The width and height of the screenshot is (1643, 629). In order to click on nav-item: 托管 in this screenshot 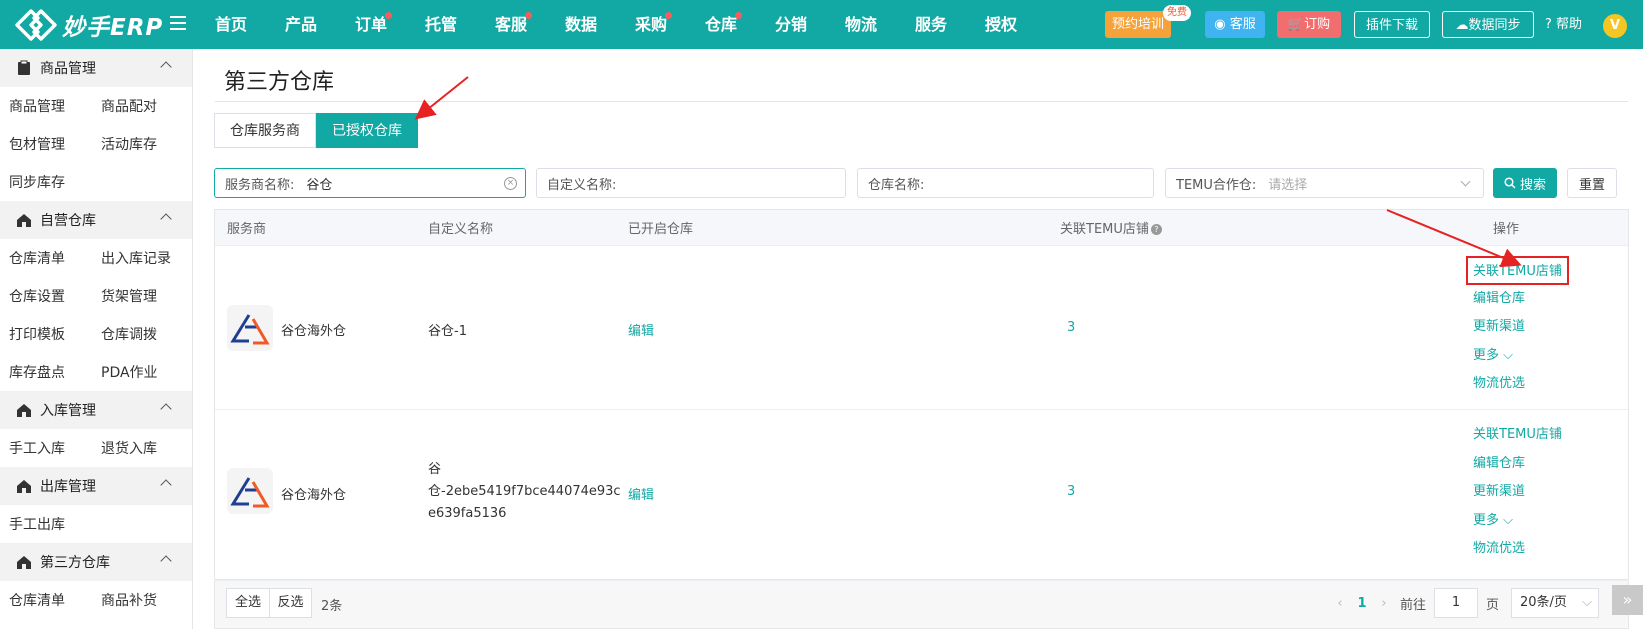, I will do `click(441, 24)`.